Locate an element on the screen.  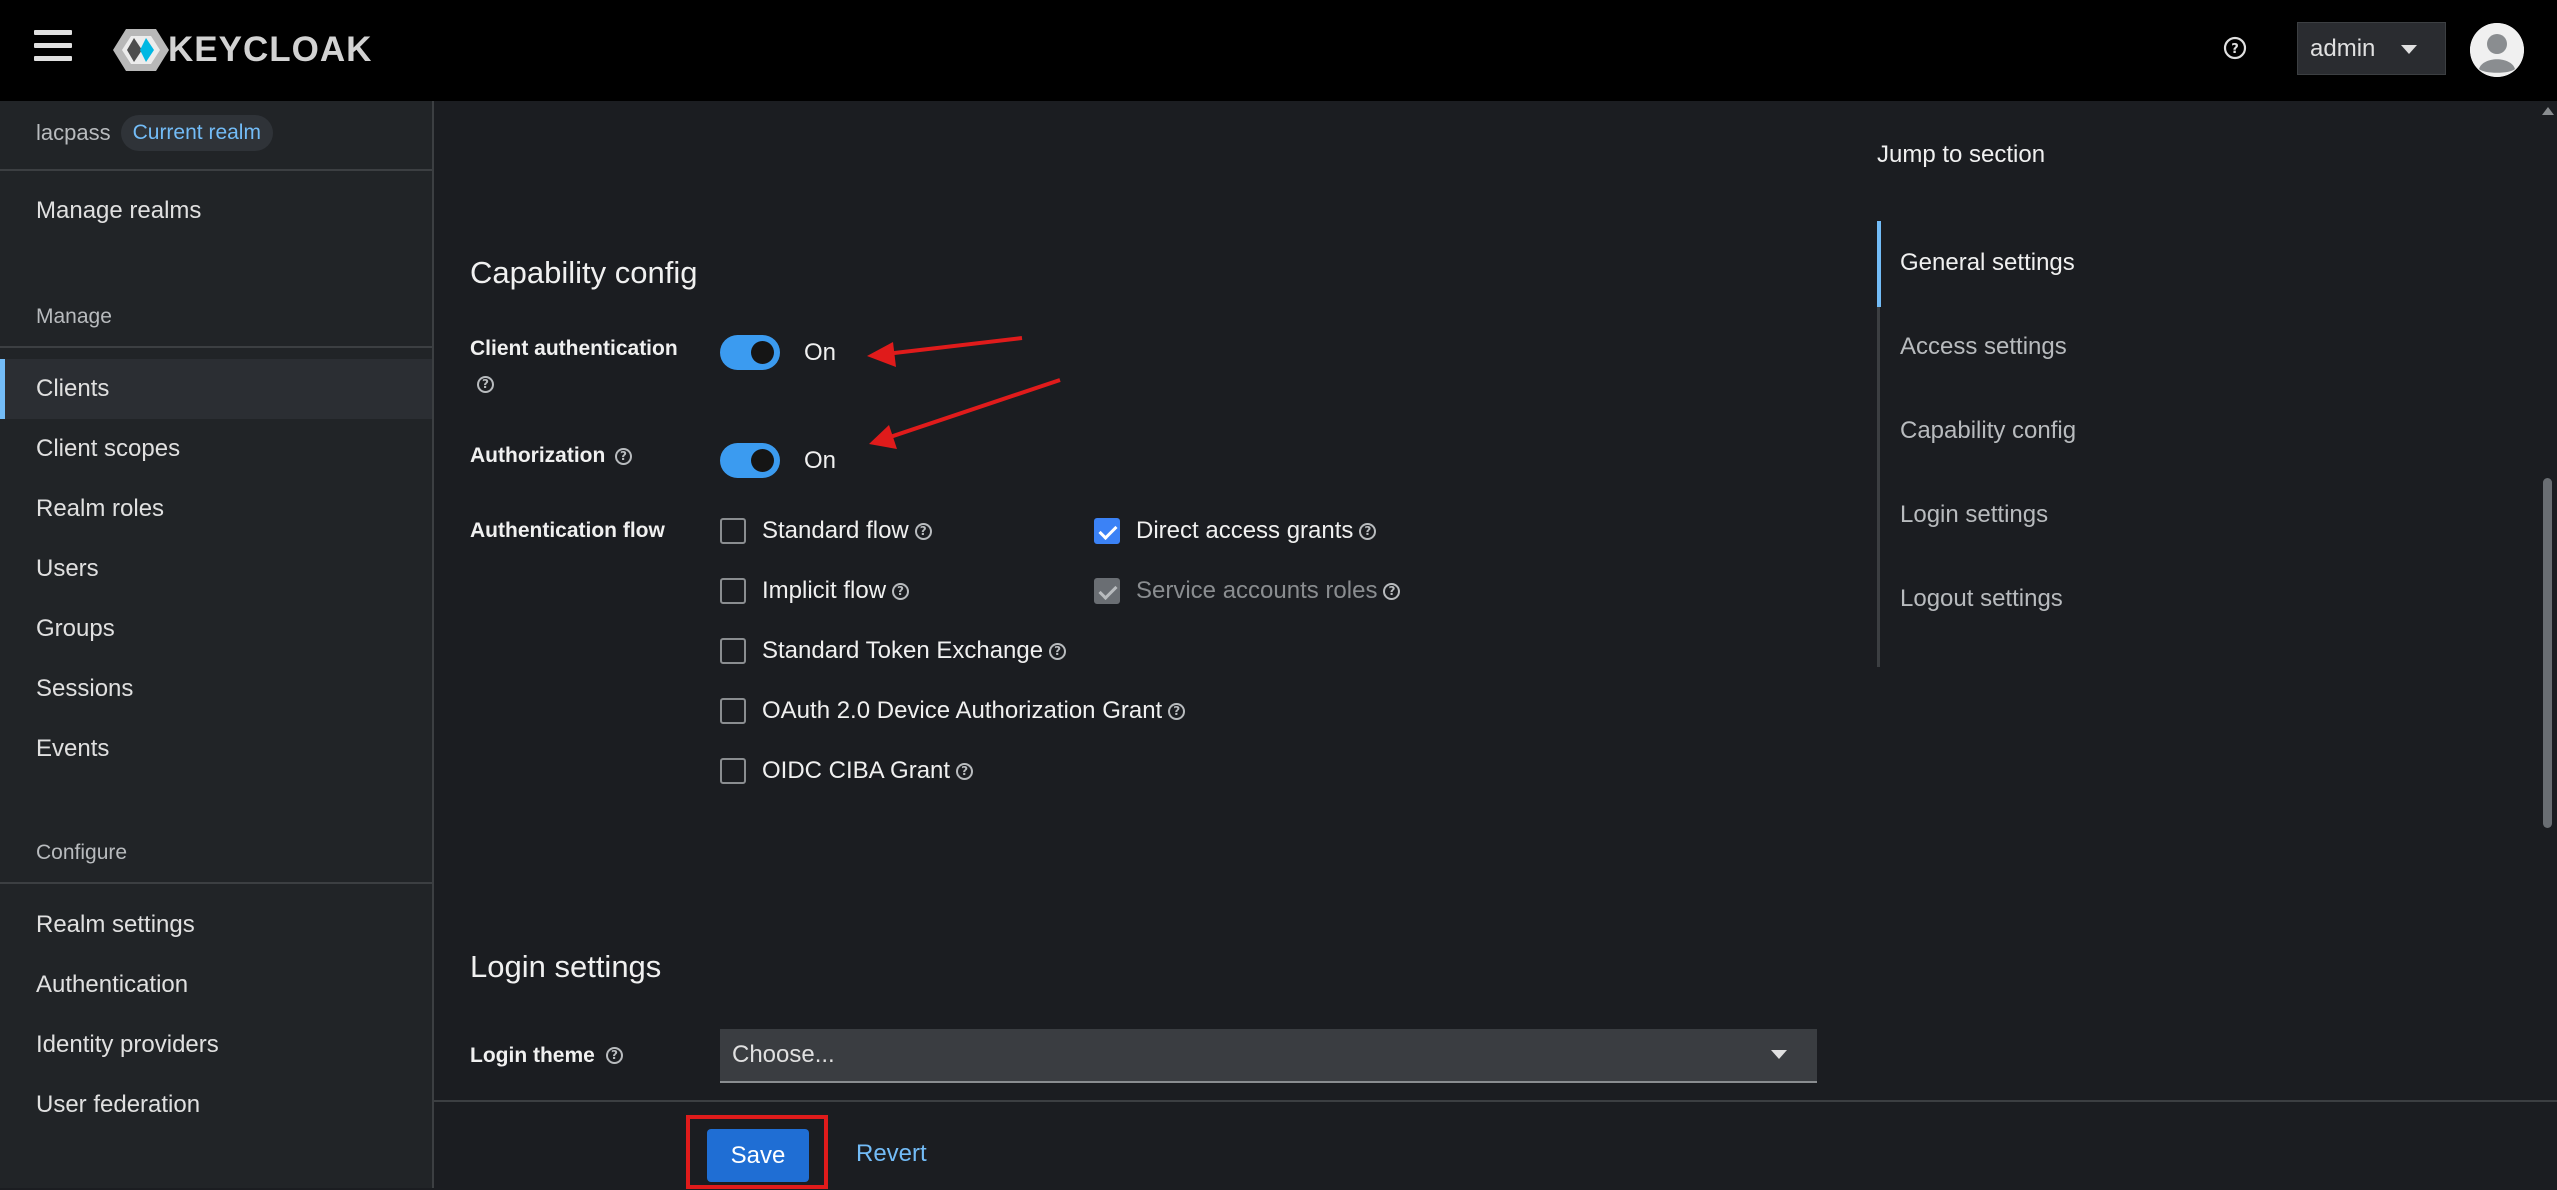
sidebar-item-identity-providers: Identity providers is located at coordinates (216, 1045).